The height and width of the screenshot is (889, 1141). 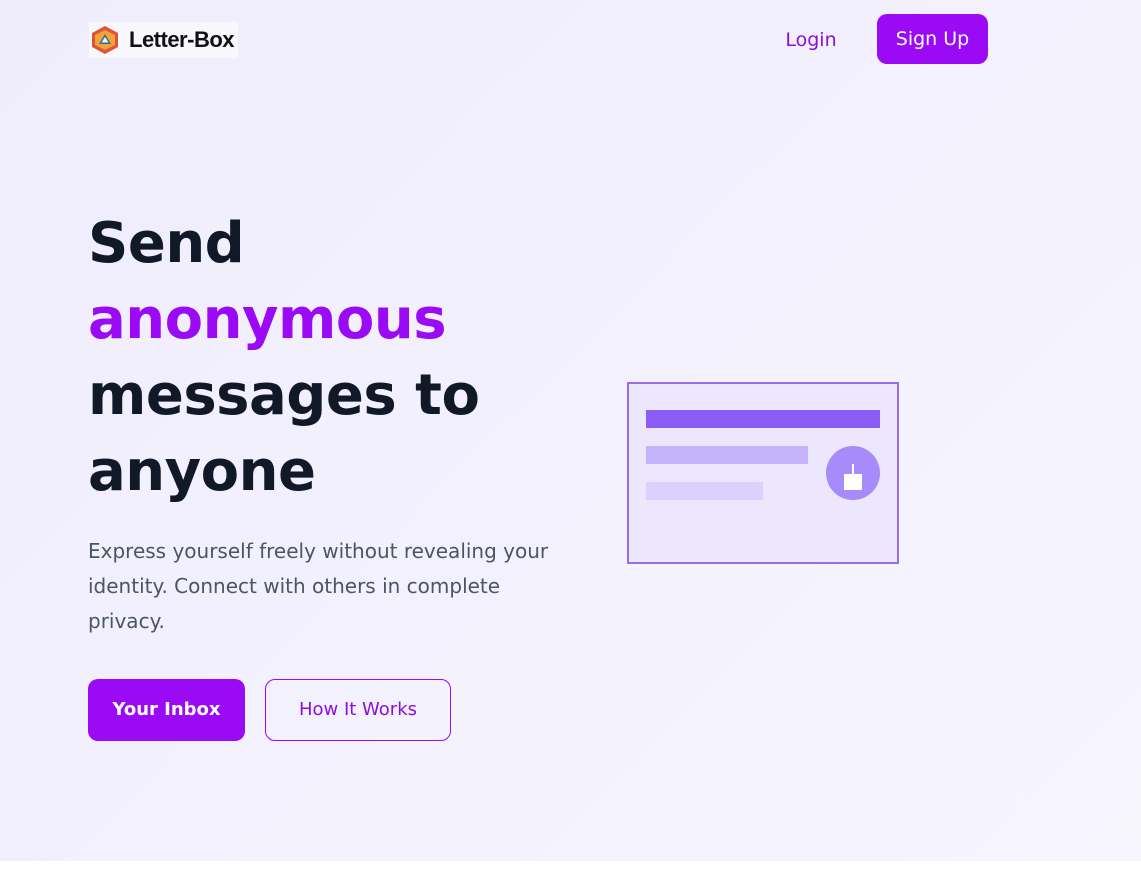 What do you see at coordinates (267, 319) in the screenshot?
I see `headline-accent-word: anonymous` at bounding box center [267, 319].